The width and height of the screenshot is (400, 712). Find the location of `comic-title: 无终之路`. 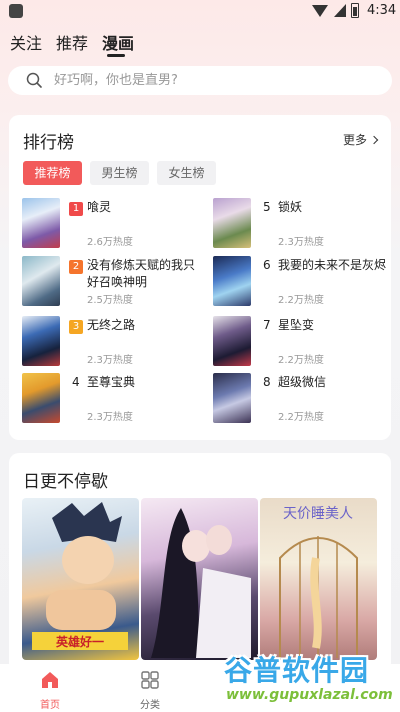

comic-title: 无终之路 is located at coordinates (111, 325).